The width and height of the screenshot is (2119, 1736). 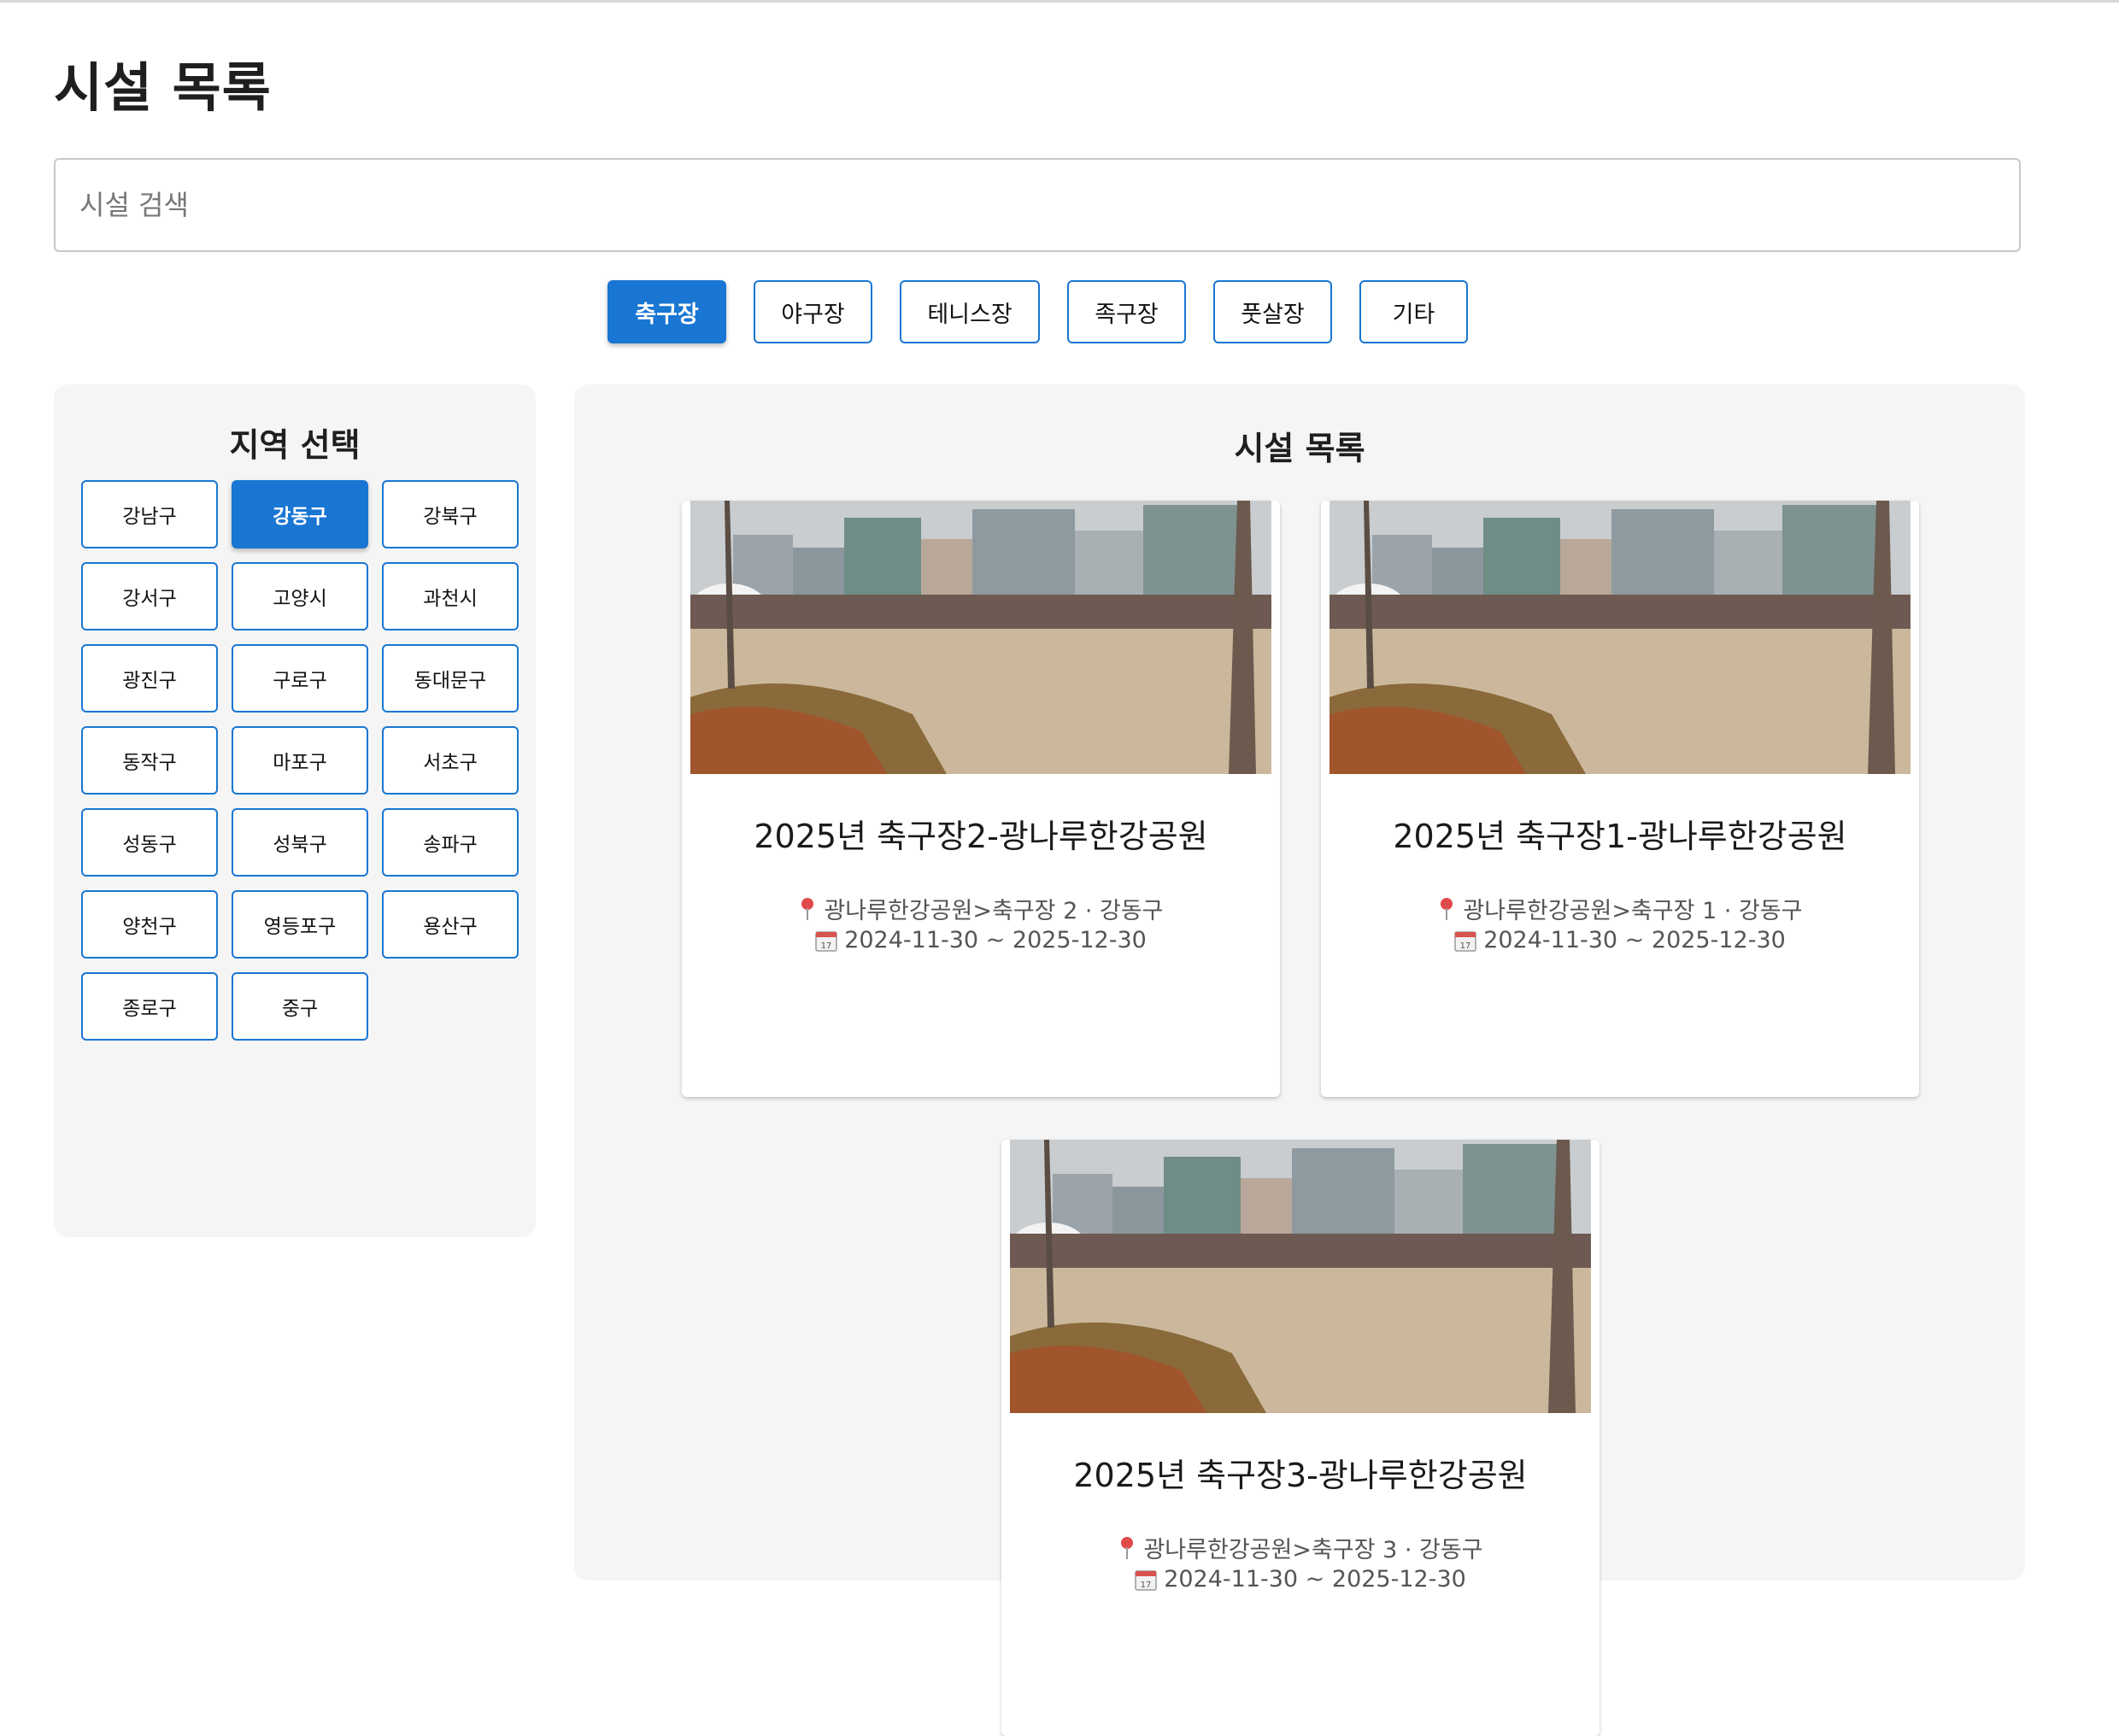 I want to click on region-button: 과천시, so click(x=450, y=596).